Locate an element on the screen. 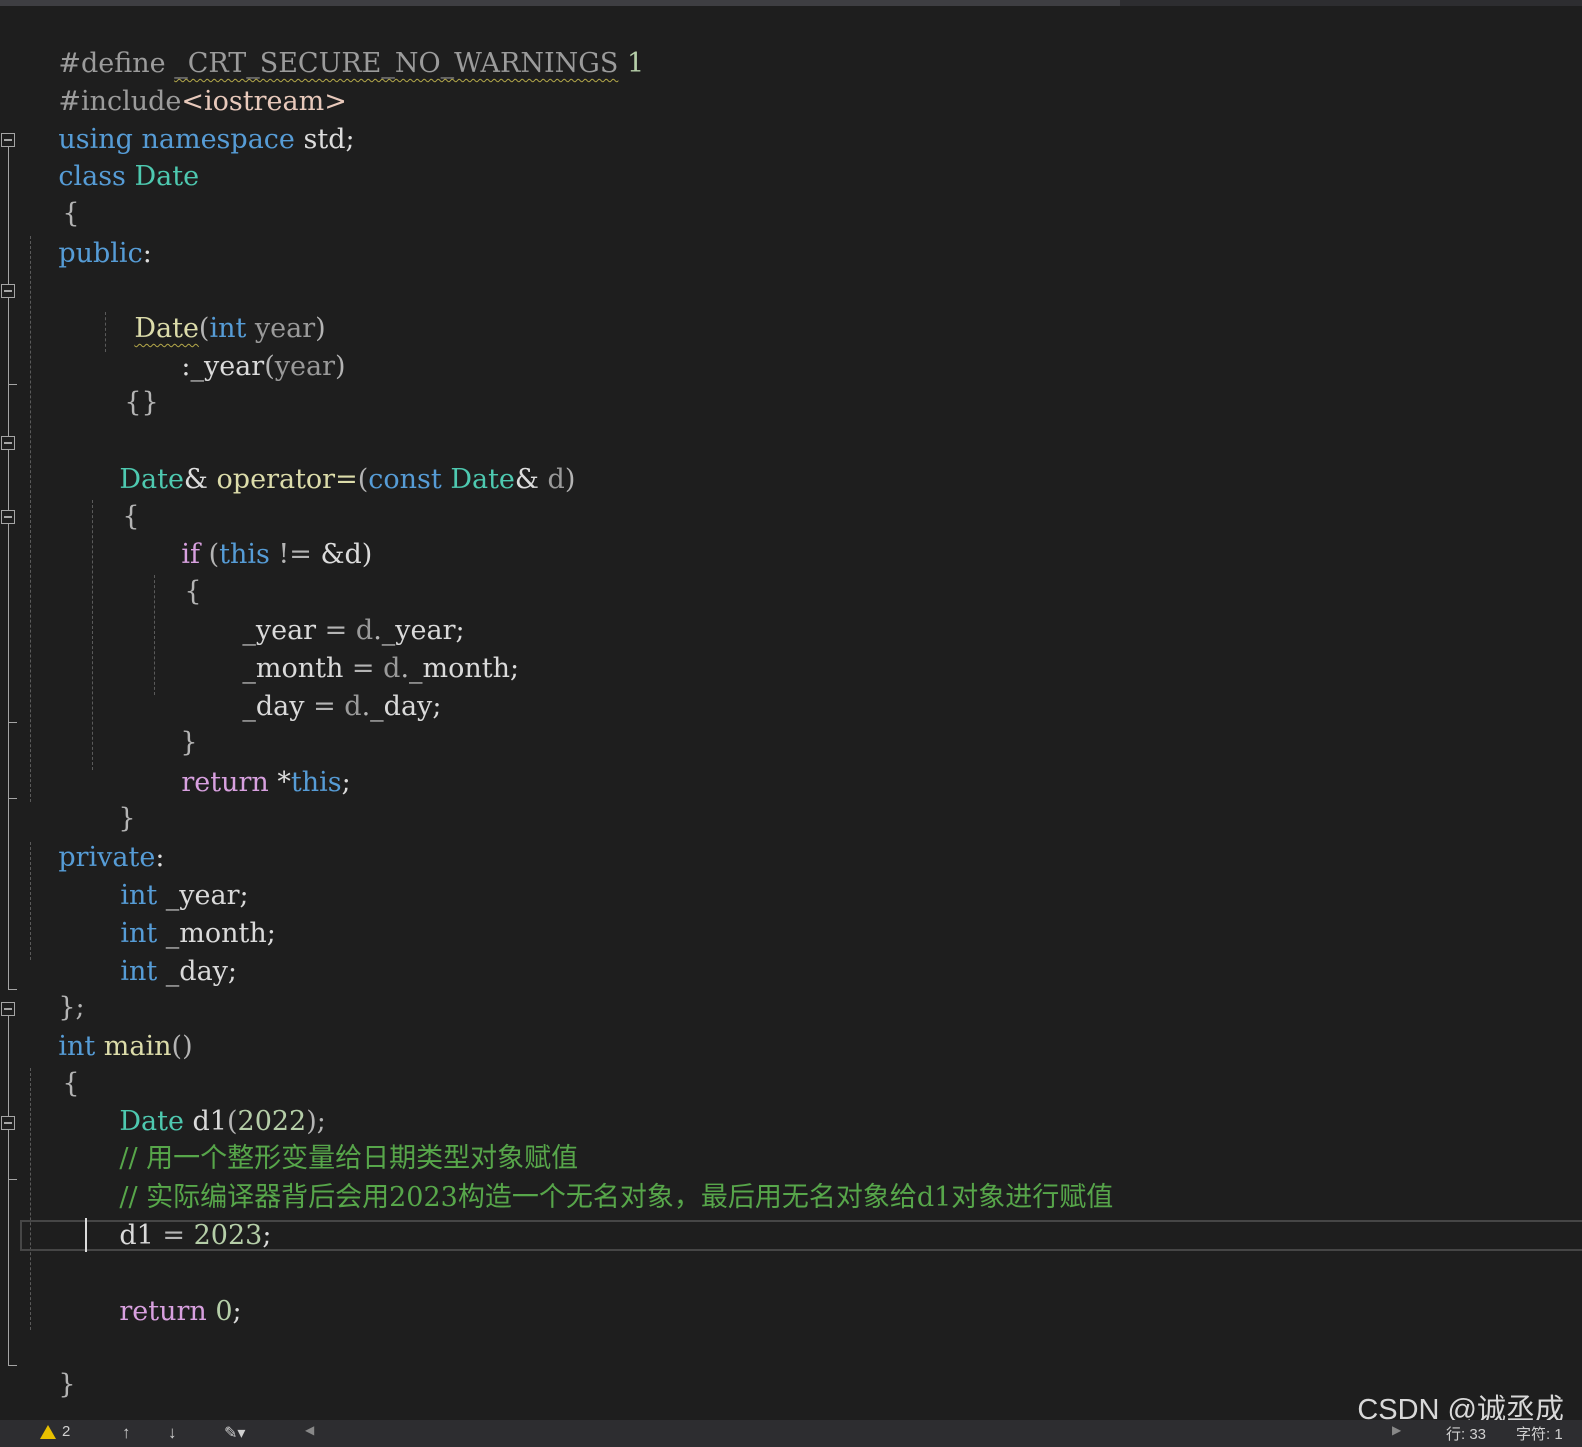  param-type: Date is located at coordinates (478, 479).